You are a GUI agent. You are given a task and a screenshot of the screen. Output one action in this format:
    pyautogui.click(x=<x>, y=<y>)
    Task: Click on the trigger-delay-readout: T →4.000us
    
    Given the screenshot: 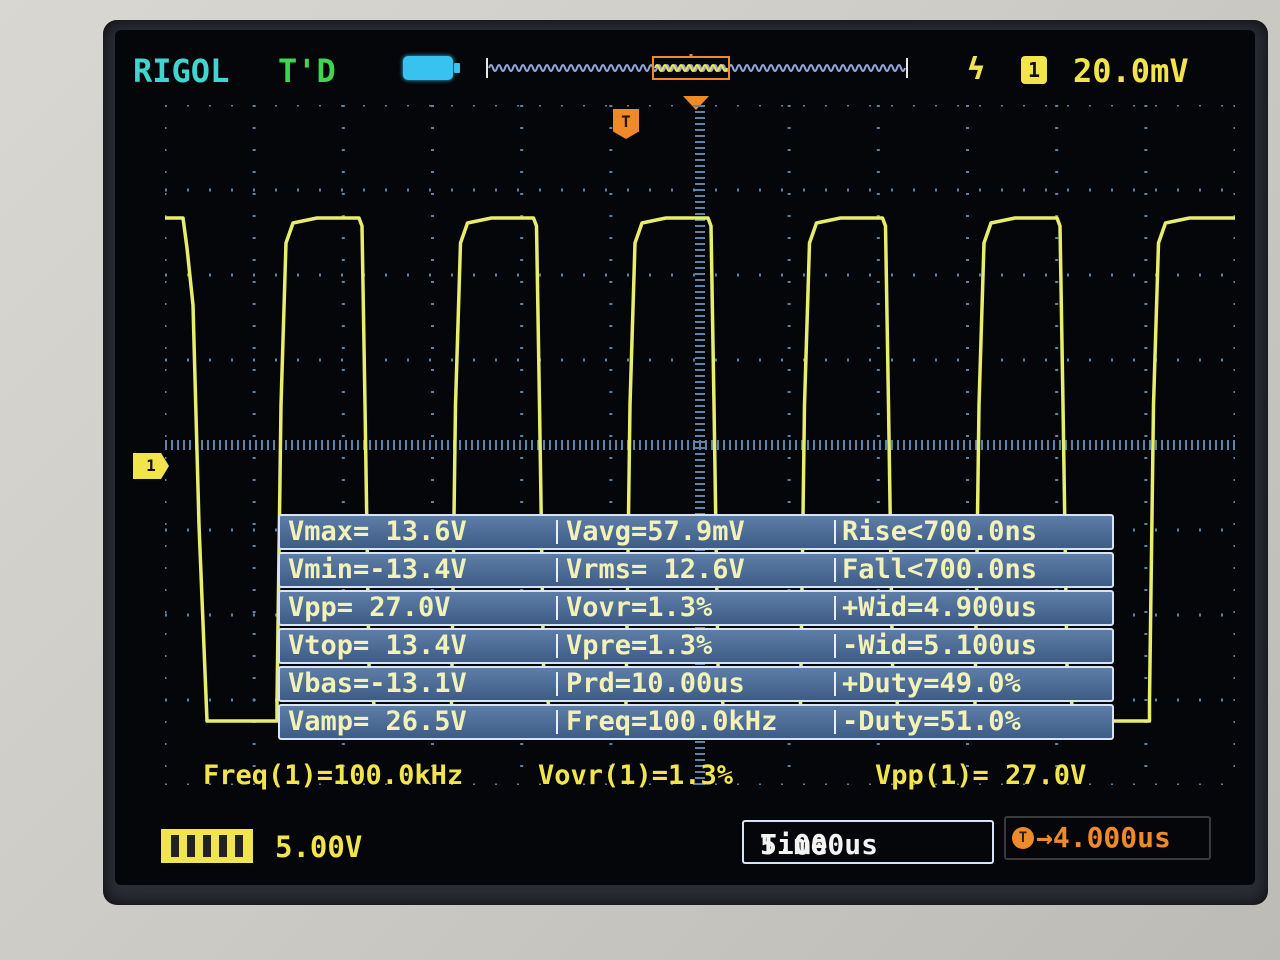 What is the action you would take?
    pyautogui.click(x=1107, y=838)
    